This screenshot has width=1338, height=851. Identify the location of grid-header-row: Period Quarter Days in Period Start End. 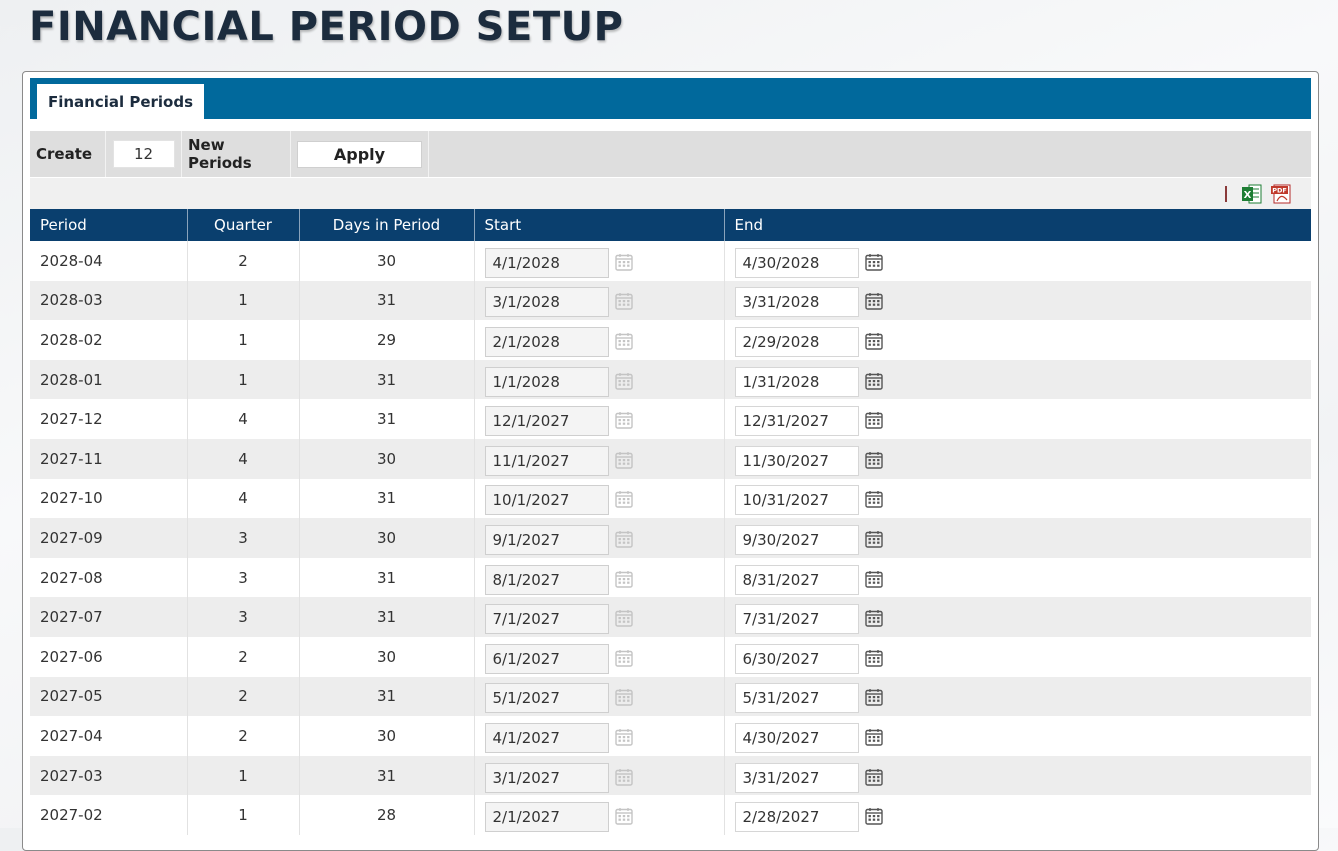
(670, 225).